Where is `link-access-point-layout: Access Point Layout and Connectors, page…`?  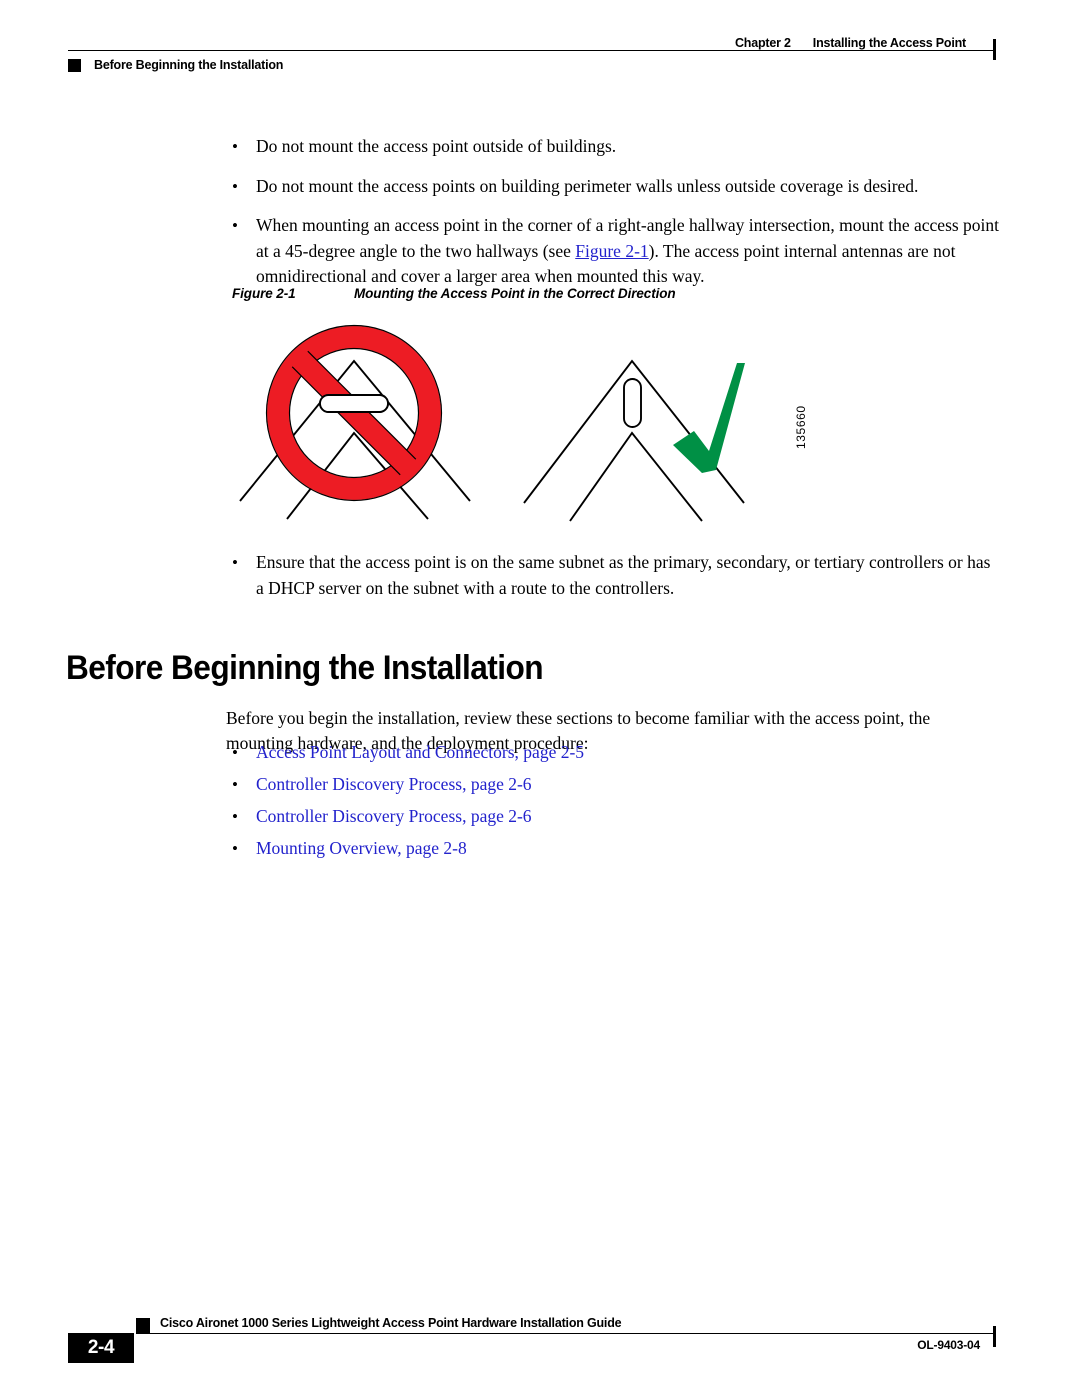 link-access-point-layout: Access Point Layout and Connectors, page… is located at coordinates (624, 752).